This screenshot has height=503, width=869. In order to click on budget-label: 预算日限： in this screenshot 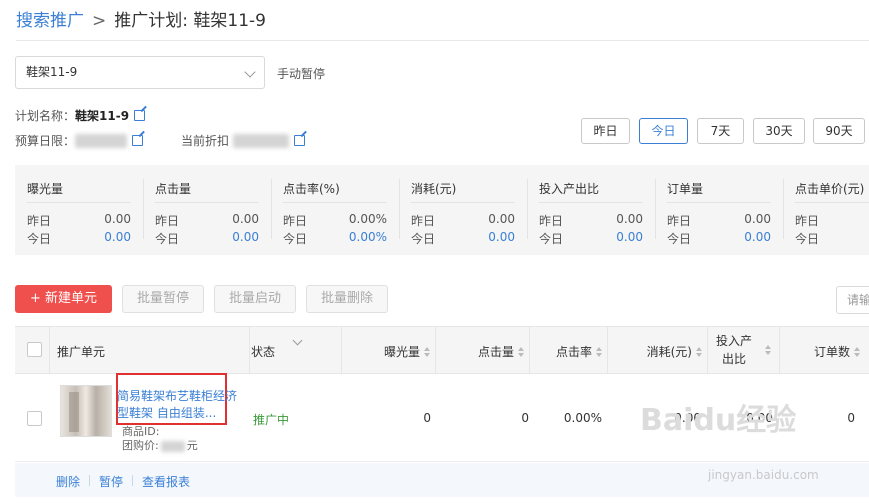, I will do `click(45, 141)`.